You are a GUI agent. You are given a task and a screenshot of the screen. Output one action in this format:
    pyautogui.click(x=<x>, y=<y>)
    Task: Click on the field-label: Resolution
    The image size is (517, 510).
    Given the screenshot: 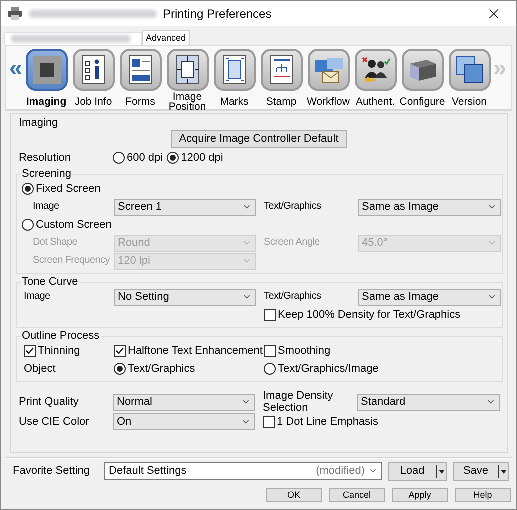 What is the action you would take?
    pyautogui.click(x=45, y=158)
    